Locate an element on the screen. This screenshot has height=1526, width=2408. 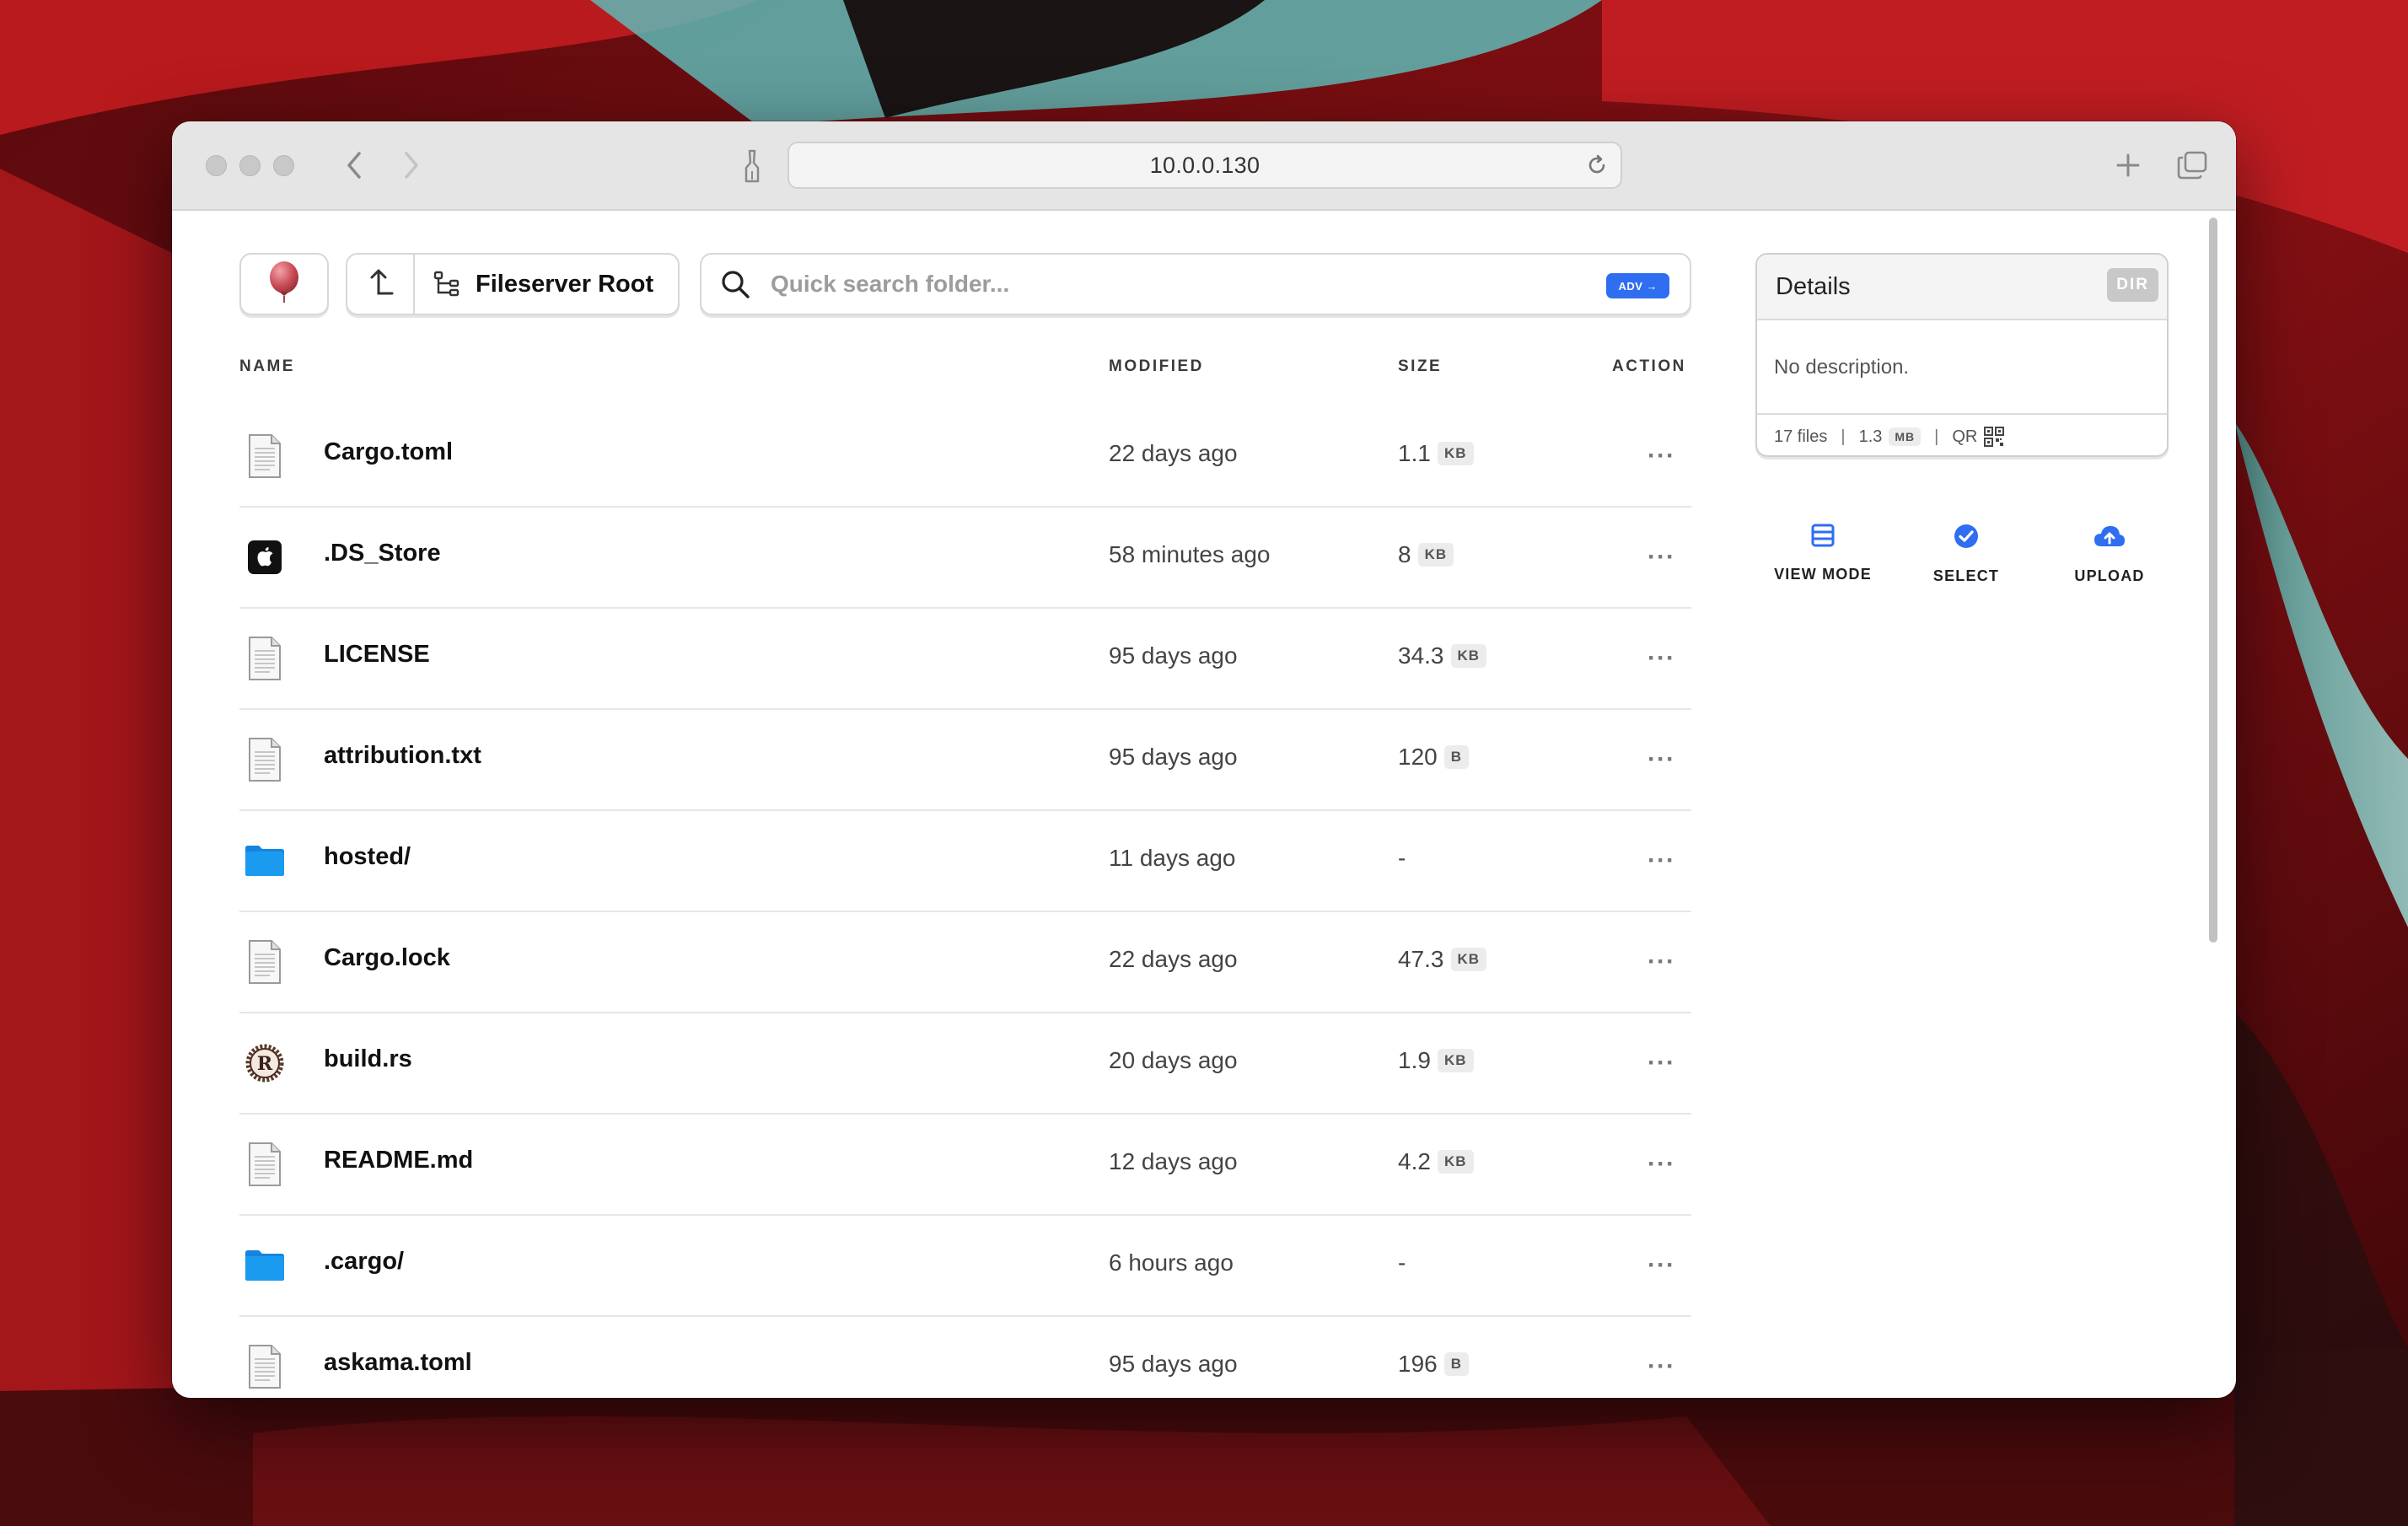
table-row: .cargo/6 hours ago - ··· is located at coordinates (965, 1266).